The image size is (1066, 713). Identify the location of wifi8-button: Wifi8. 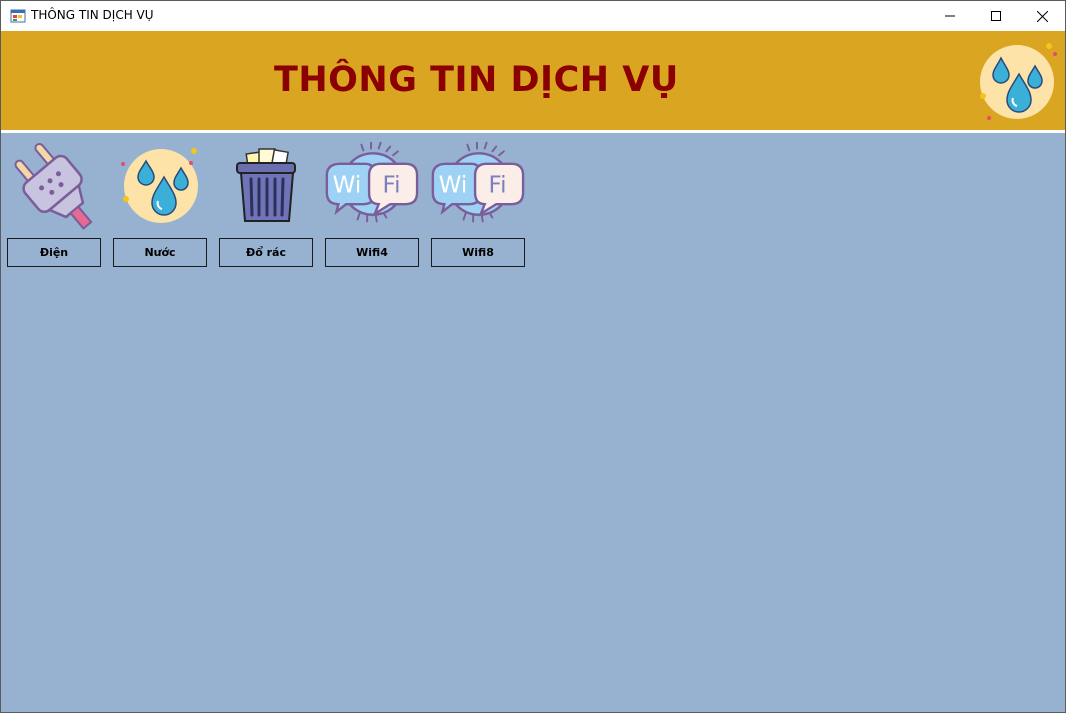
(478, 252).